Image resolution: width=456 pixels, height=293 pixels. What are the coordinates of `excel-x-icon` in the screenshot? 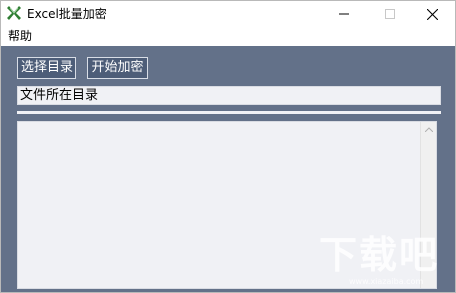 It's located at (14, 13).